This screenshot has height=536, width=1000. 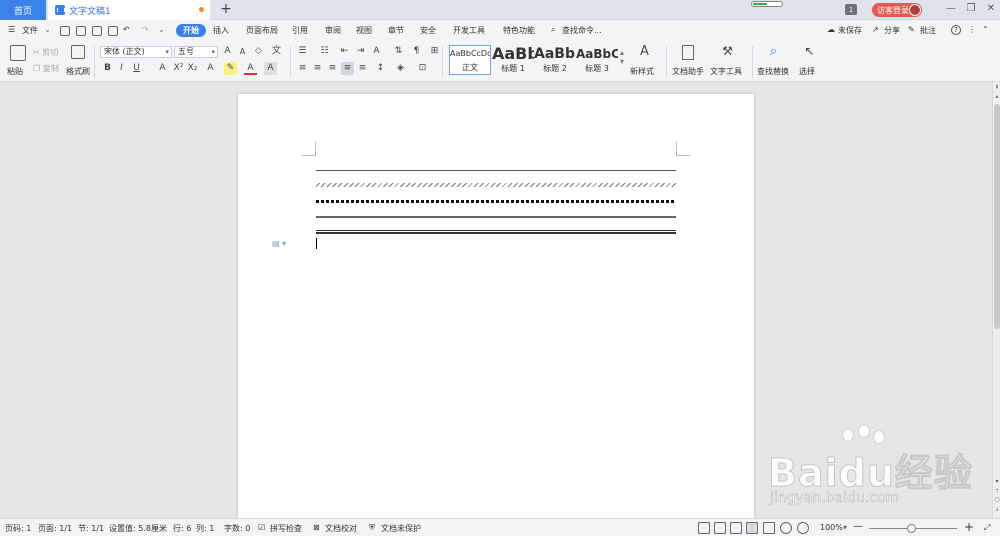 What do you see at coordinates (911, 528) in the screenshot?
I see `zoom-slider-handle` at bounding box center [911, 528].